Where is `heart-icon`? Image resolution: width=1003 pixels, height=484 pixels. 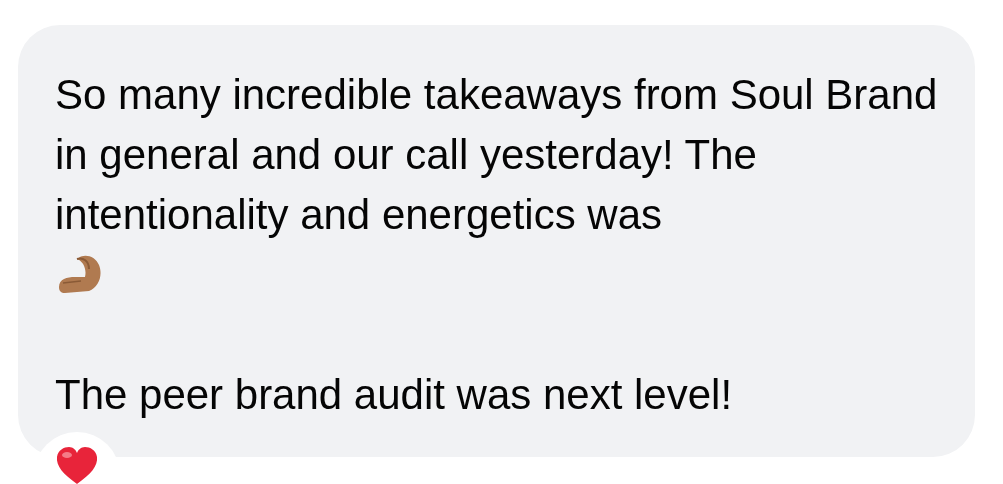
heart-icon is located at coordinates (77, 465).